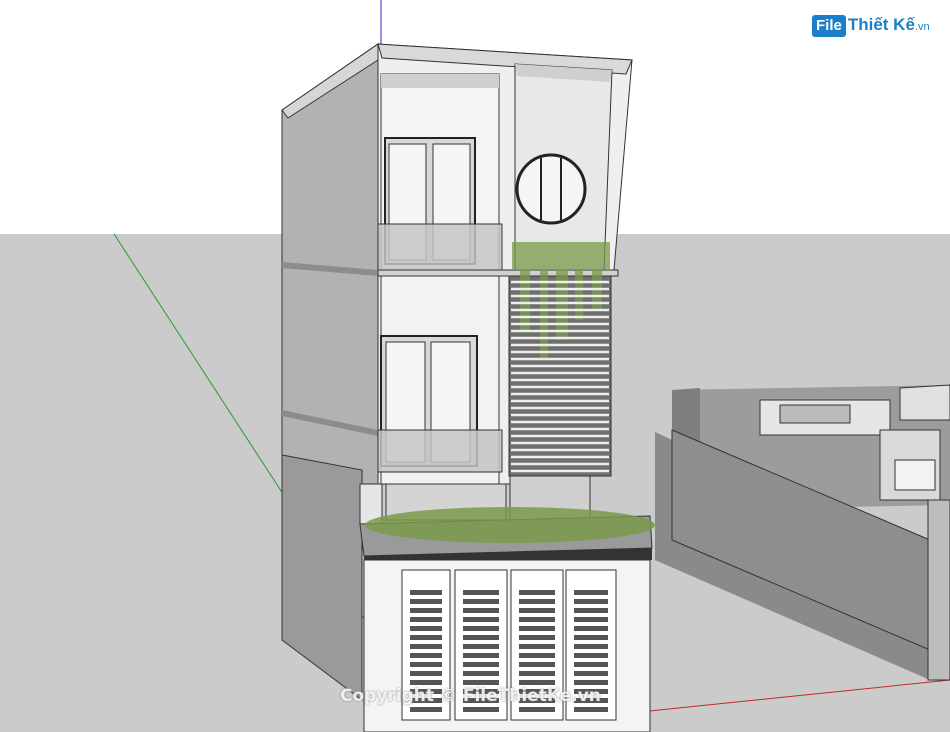 The width and height of the screenshot is (950, 732). I want to click on logo-file-box: File, so click(829, 26).